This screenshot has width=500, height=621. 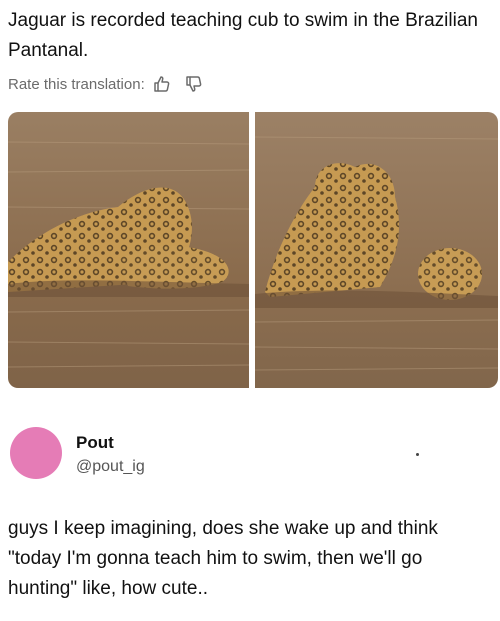 I want to click on dot-mark, so click(x=417, y=454).